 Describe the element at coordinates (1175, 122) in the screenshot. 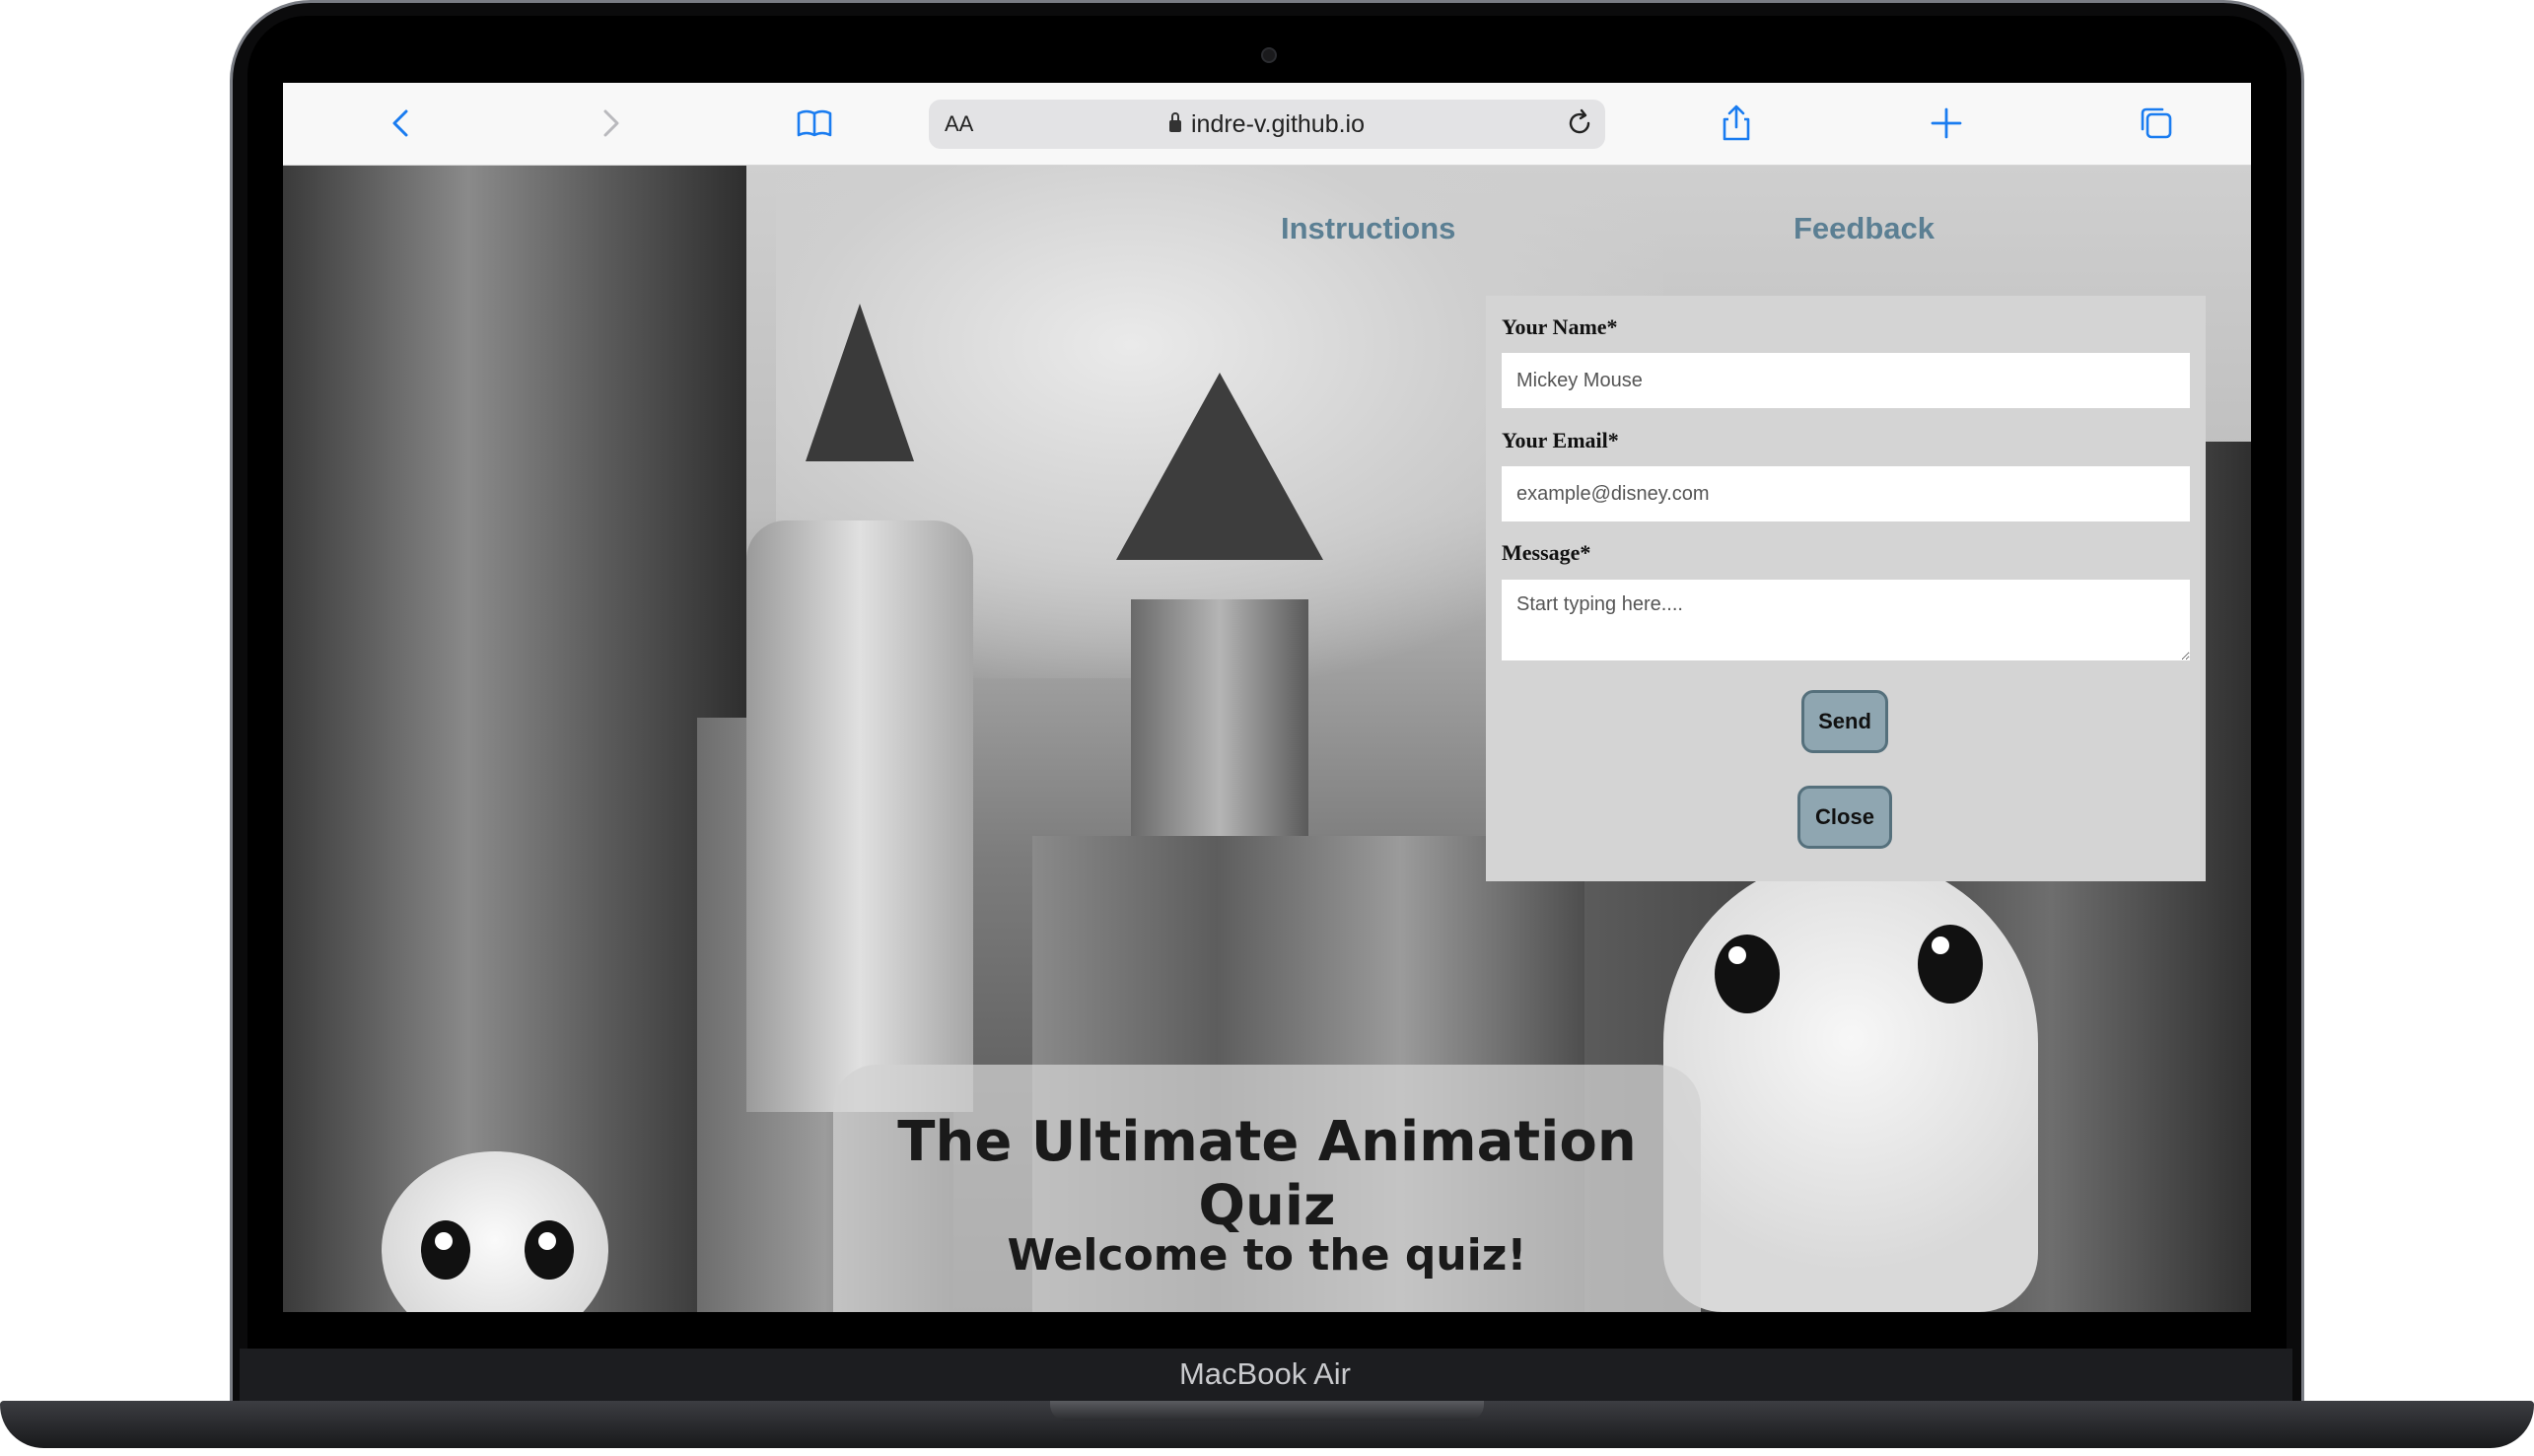

I see `lock-icon` at that location.